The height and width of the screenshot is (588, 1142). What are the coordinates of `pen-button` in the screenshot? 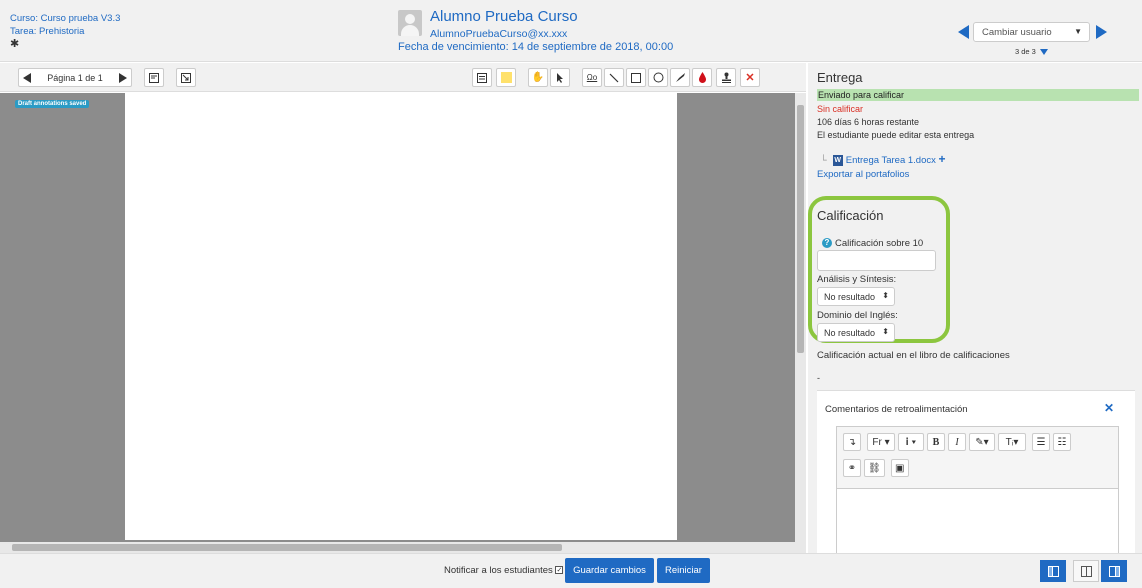 It's located at (680, 77).